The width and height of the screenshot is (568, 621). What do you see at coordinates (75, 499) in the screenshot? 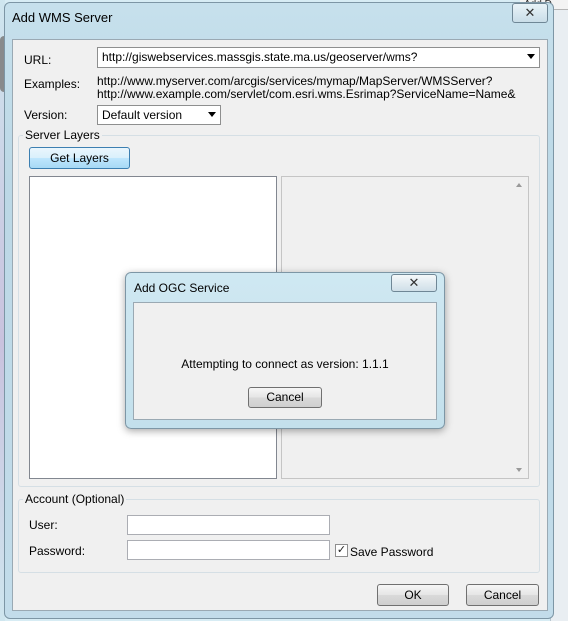
I see `account-caption: Account (Optional)` at bounding box center [75, 499].